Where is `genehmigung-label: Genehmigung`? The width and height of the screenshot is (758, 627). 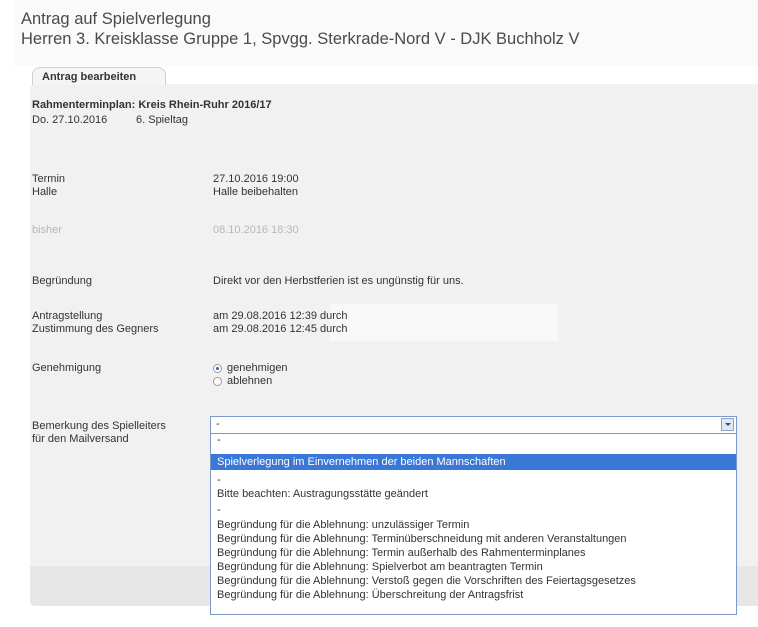 genehmigung-label: Genehmigung is located at coordinates (67, 368).